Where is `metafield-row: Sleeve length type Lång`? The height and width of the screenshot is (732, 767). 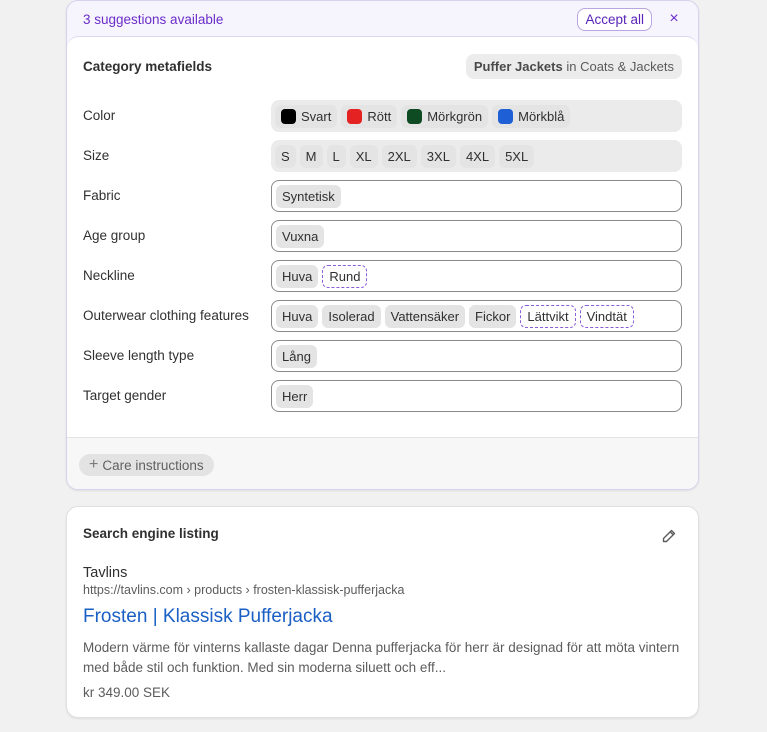 metafield-row: Sleeve length type Lång is located at coordinates (382, 356).